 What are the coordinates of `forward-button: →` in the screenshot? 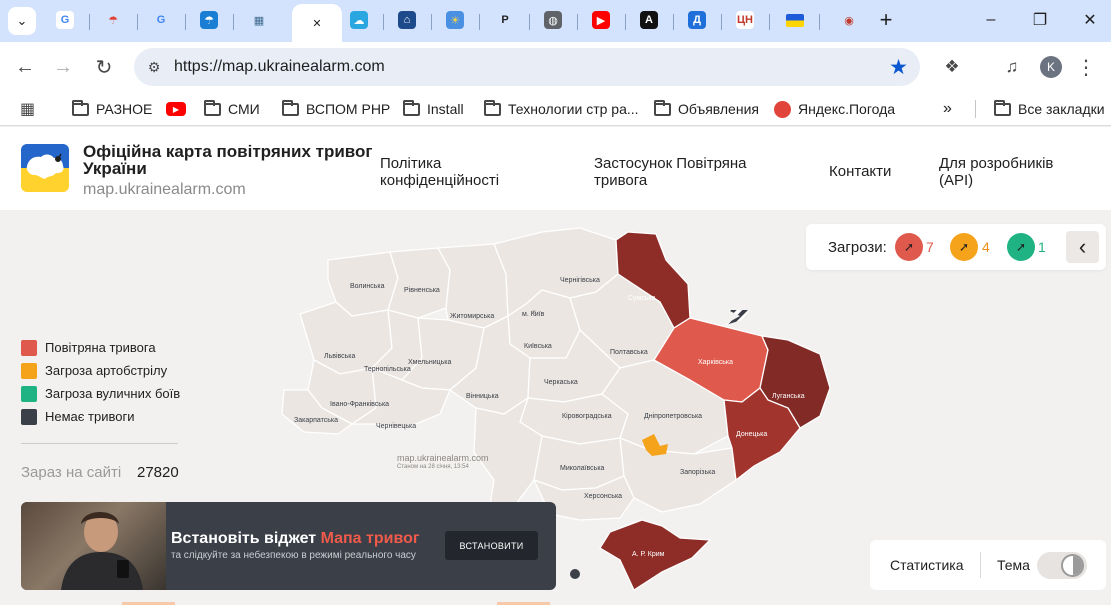 It's located at (63, 67).